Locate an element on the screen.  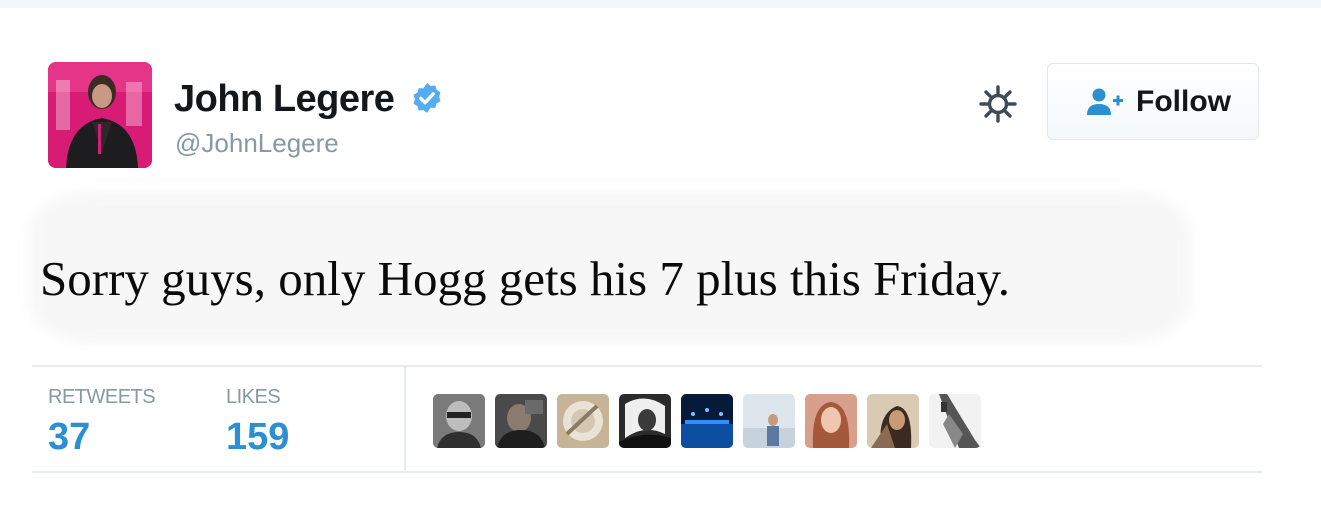
avatar-image is located at coordinates (100, 115).